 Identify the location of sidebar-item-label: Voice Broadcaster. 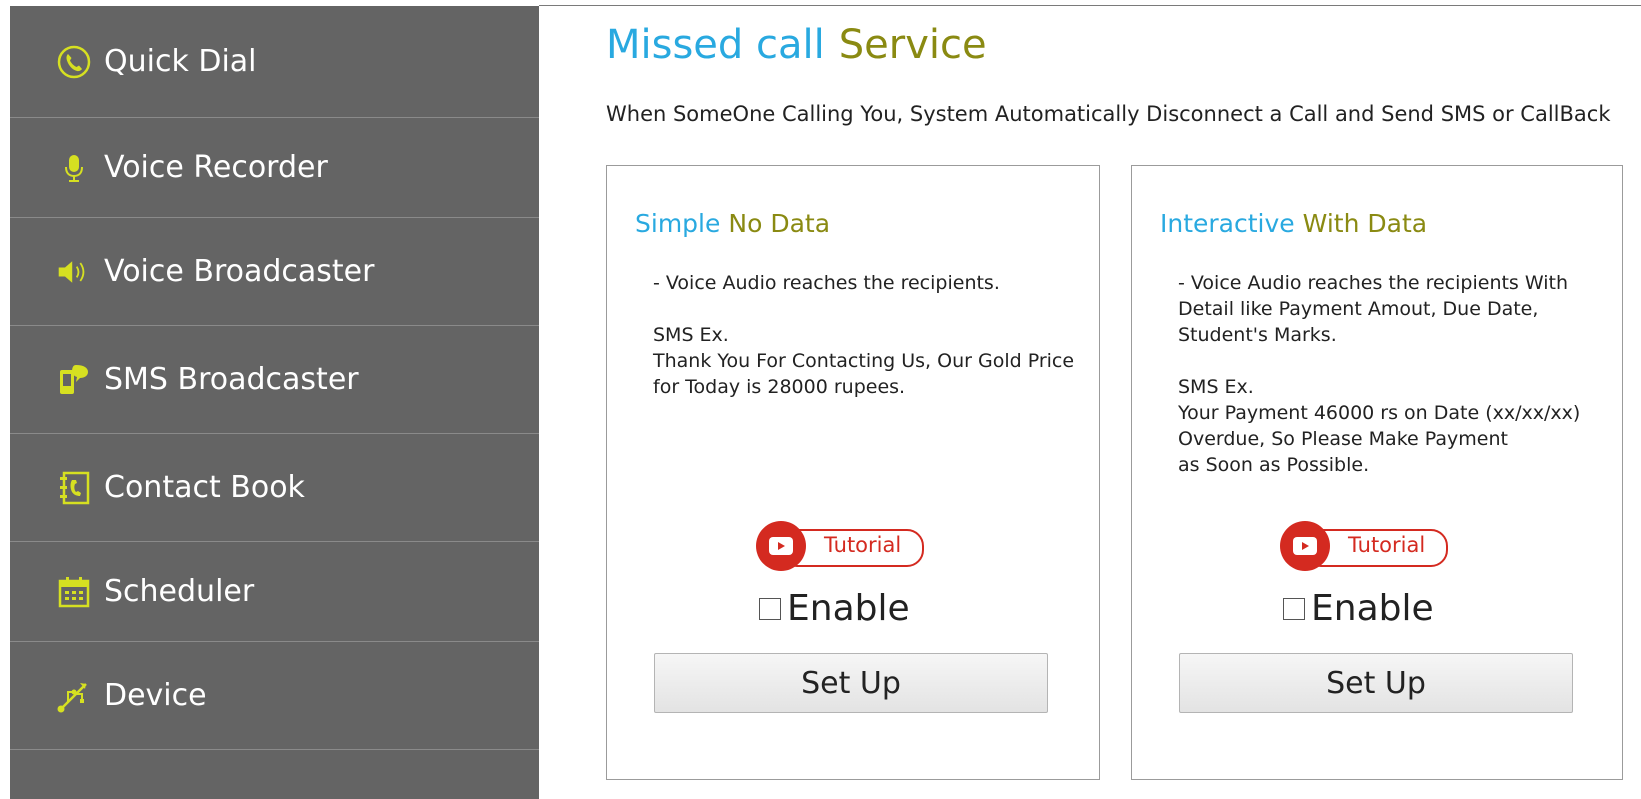
(239, 271).